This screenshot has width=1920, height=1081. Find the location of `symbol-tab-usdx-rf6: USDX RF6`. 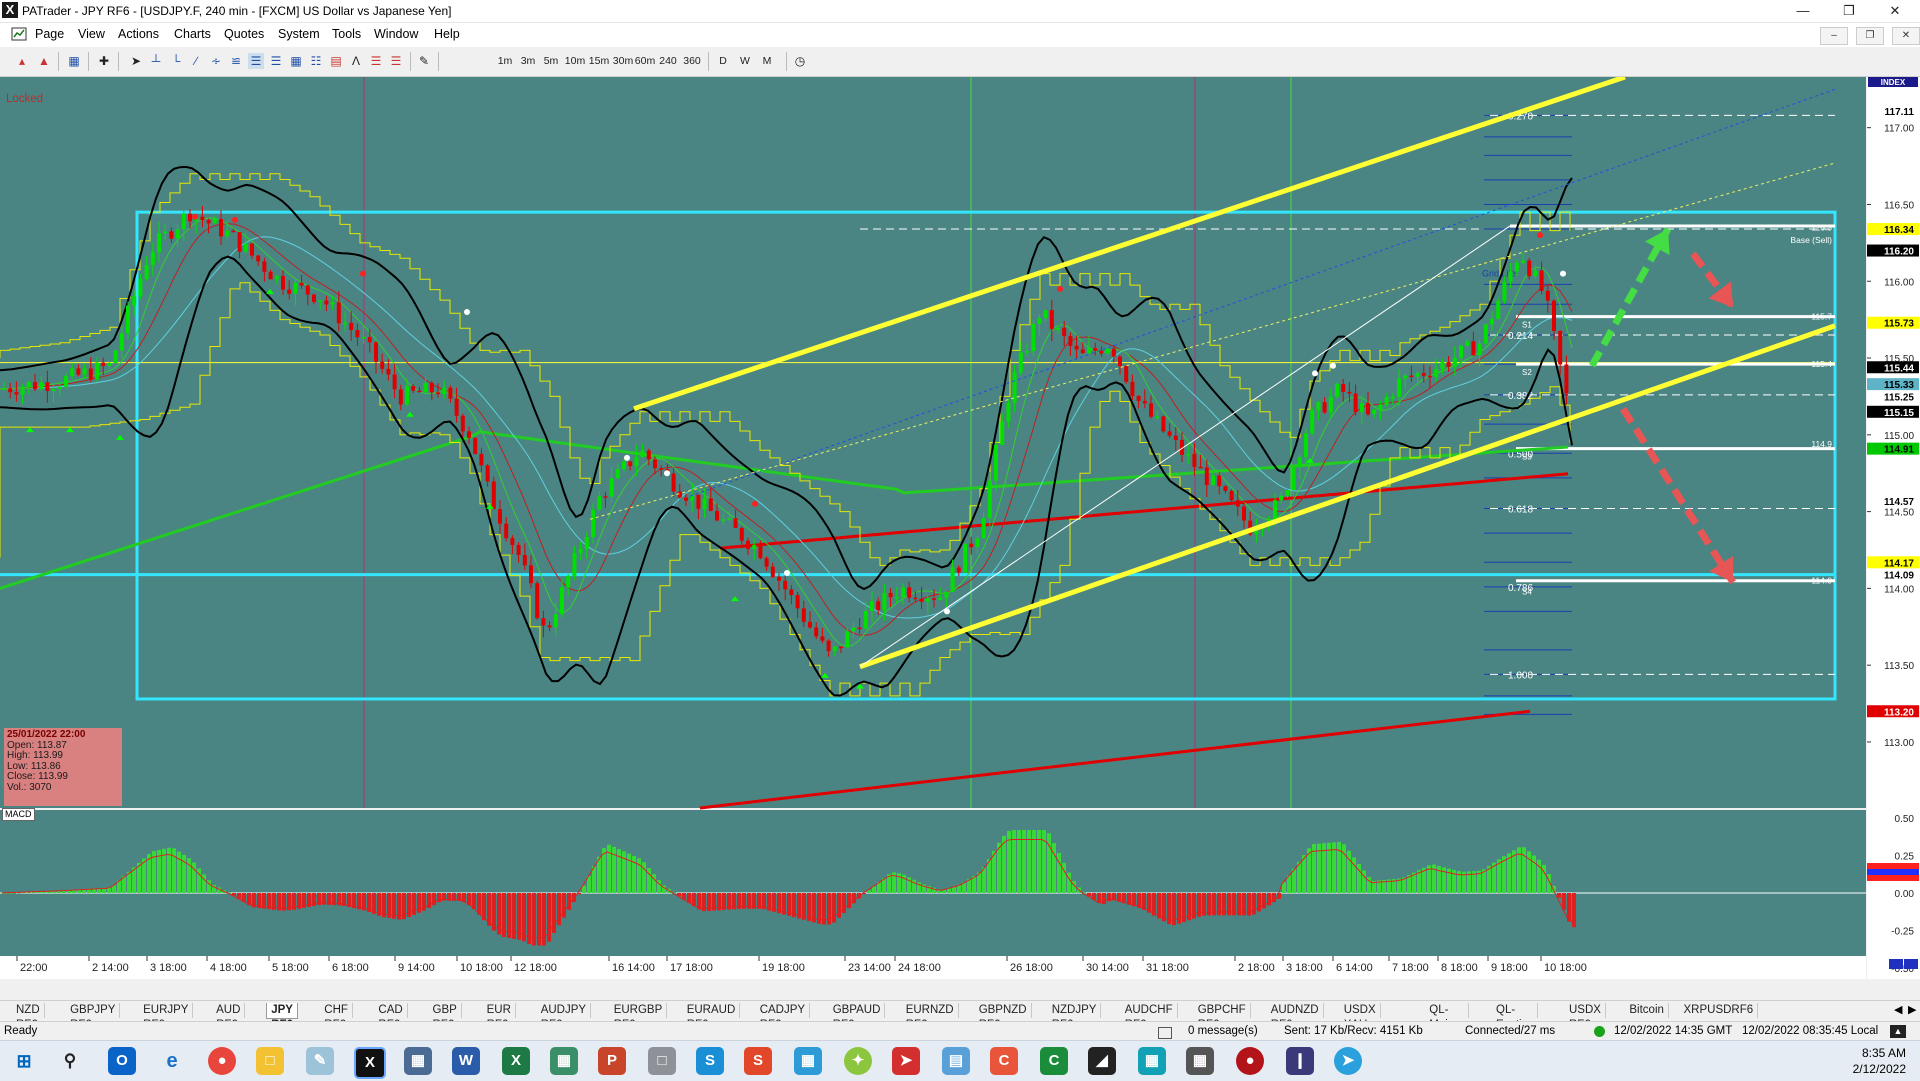

symbol-tab-usdx-rf6: USDX RF6 is located at coordinates (1585, 1017).